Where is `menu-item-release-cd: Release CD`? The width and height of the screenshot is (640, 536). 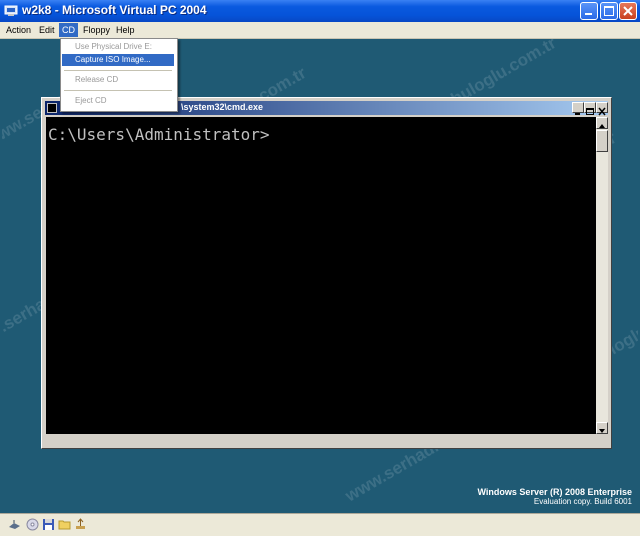
menu-item-release-cd: Release CD is located at coordinates (118, 80).